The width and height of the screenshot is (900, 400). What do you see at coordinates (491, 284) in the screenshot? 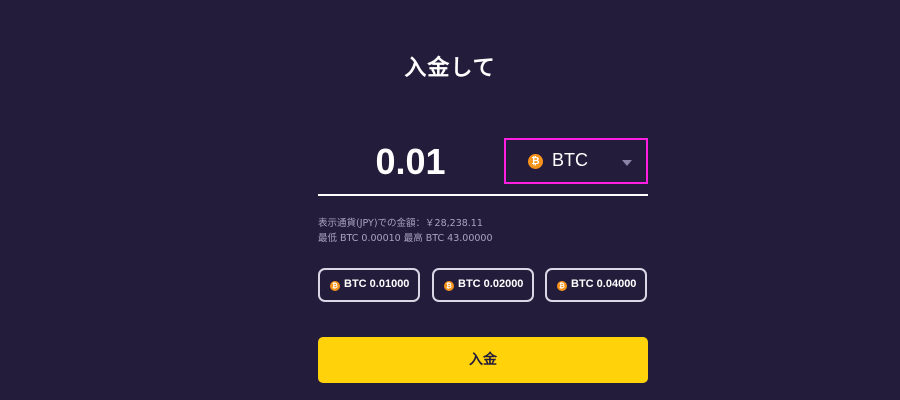
I see `preset-label: BTC 0.02000` at bounding box center [491, 284].